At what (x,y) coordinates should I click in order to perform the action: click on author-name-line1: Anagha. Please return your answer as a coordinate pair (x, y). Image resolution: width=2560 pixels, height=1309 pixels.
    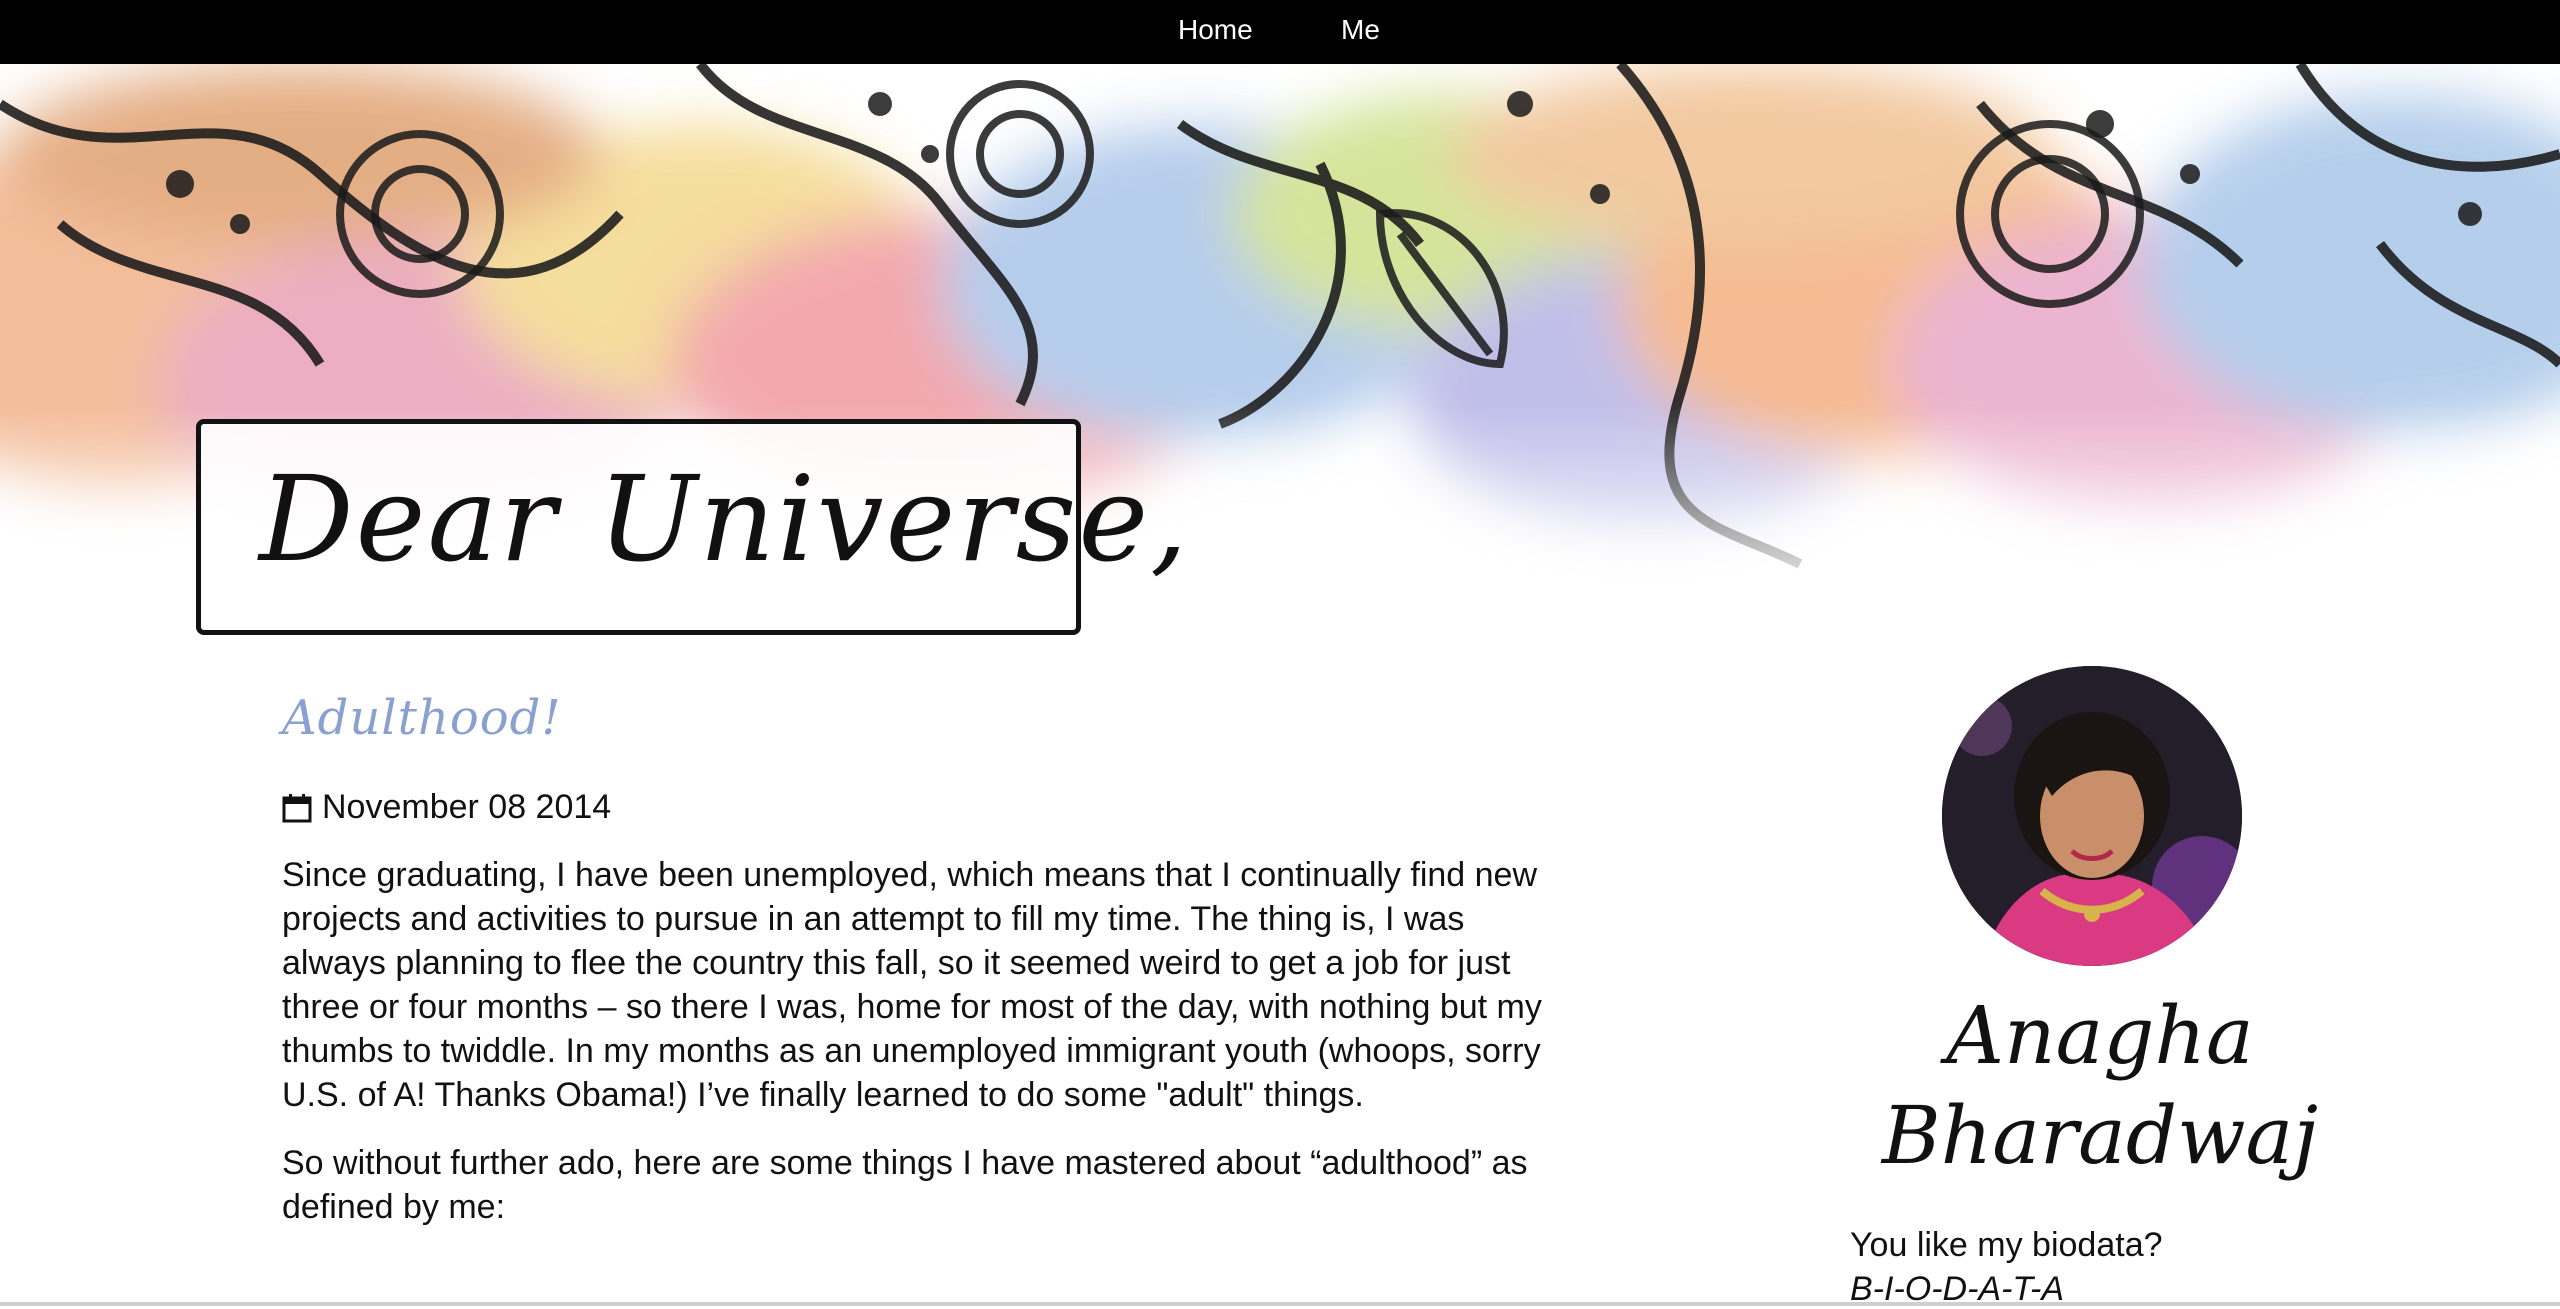
    Looking at the image, I should click on (2100, 1035).